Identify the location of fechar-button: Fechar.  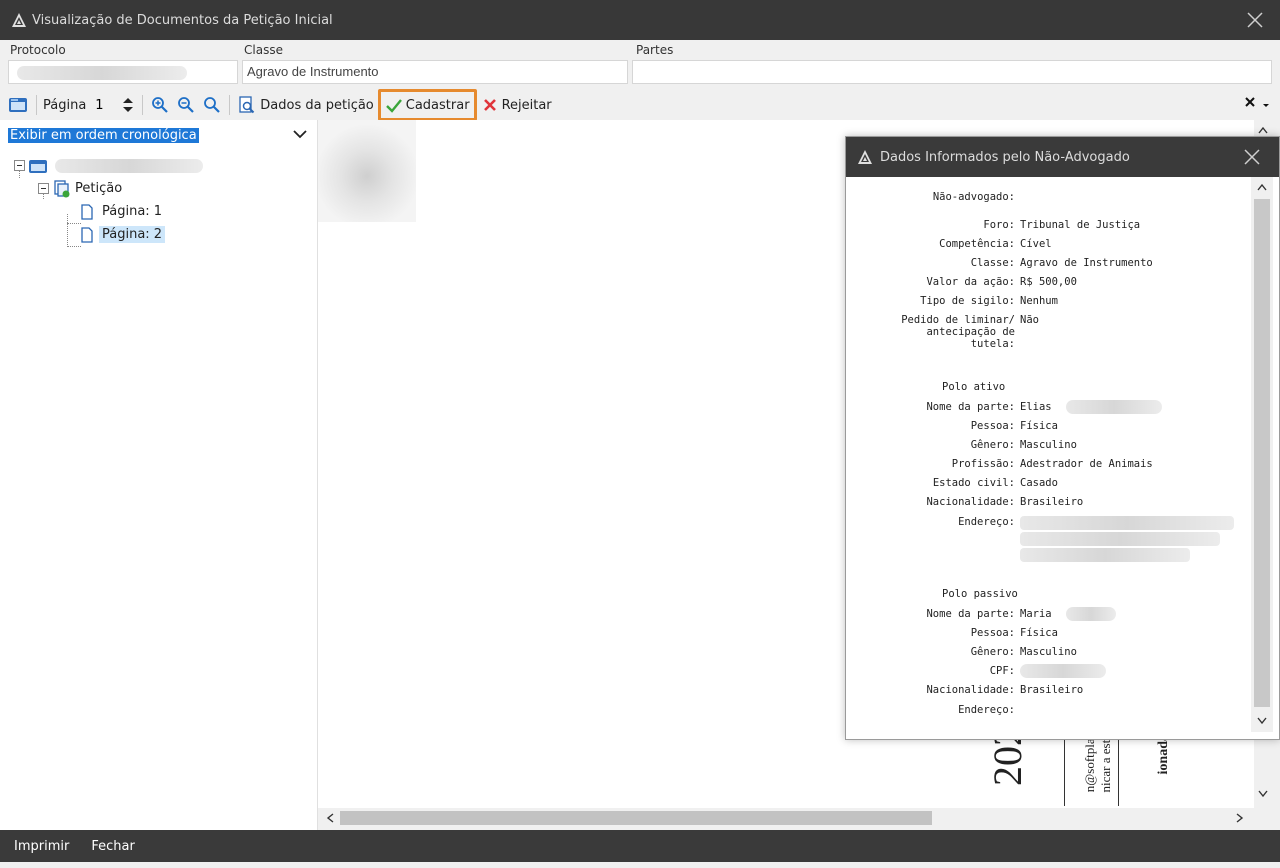
(112, 846).